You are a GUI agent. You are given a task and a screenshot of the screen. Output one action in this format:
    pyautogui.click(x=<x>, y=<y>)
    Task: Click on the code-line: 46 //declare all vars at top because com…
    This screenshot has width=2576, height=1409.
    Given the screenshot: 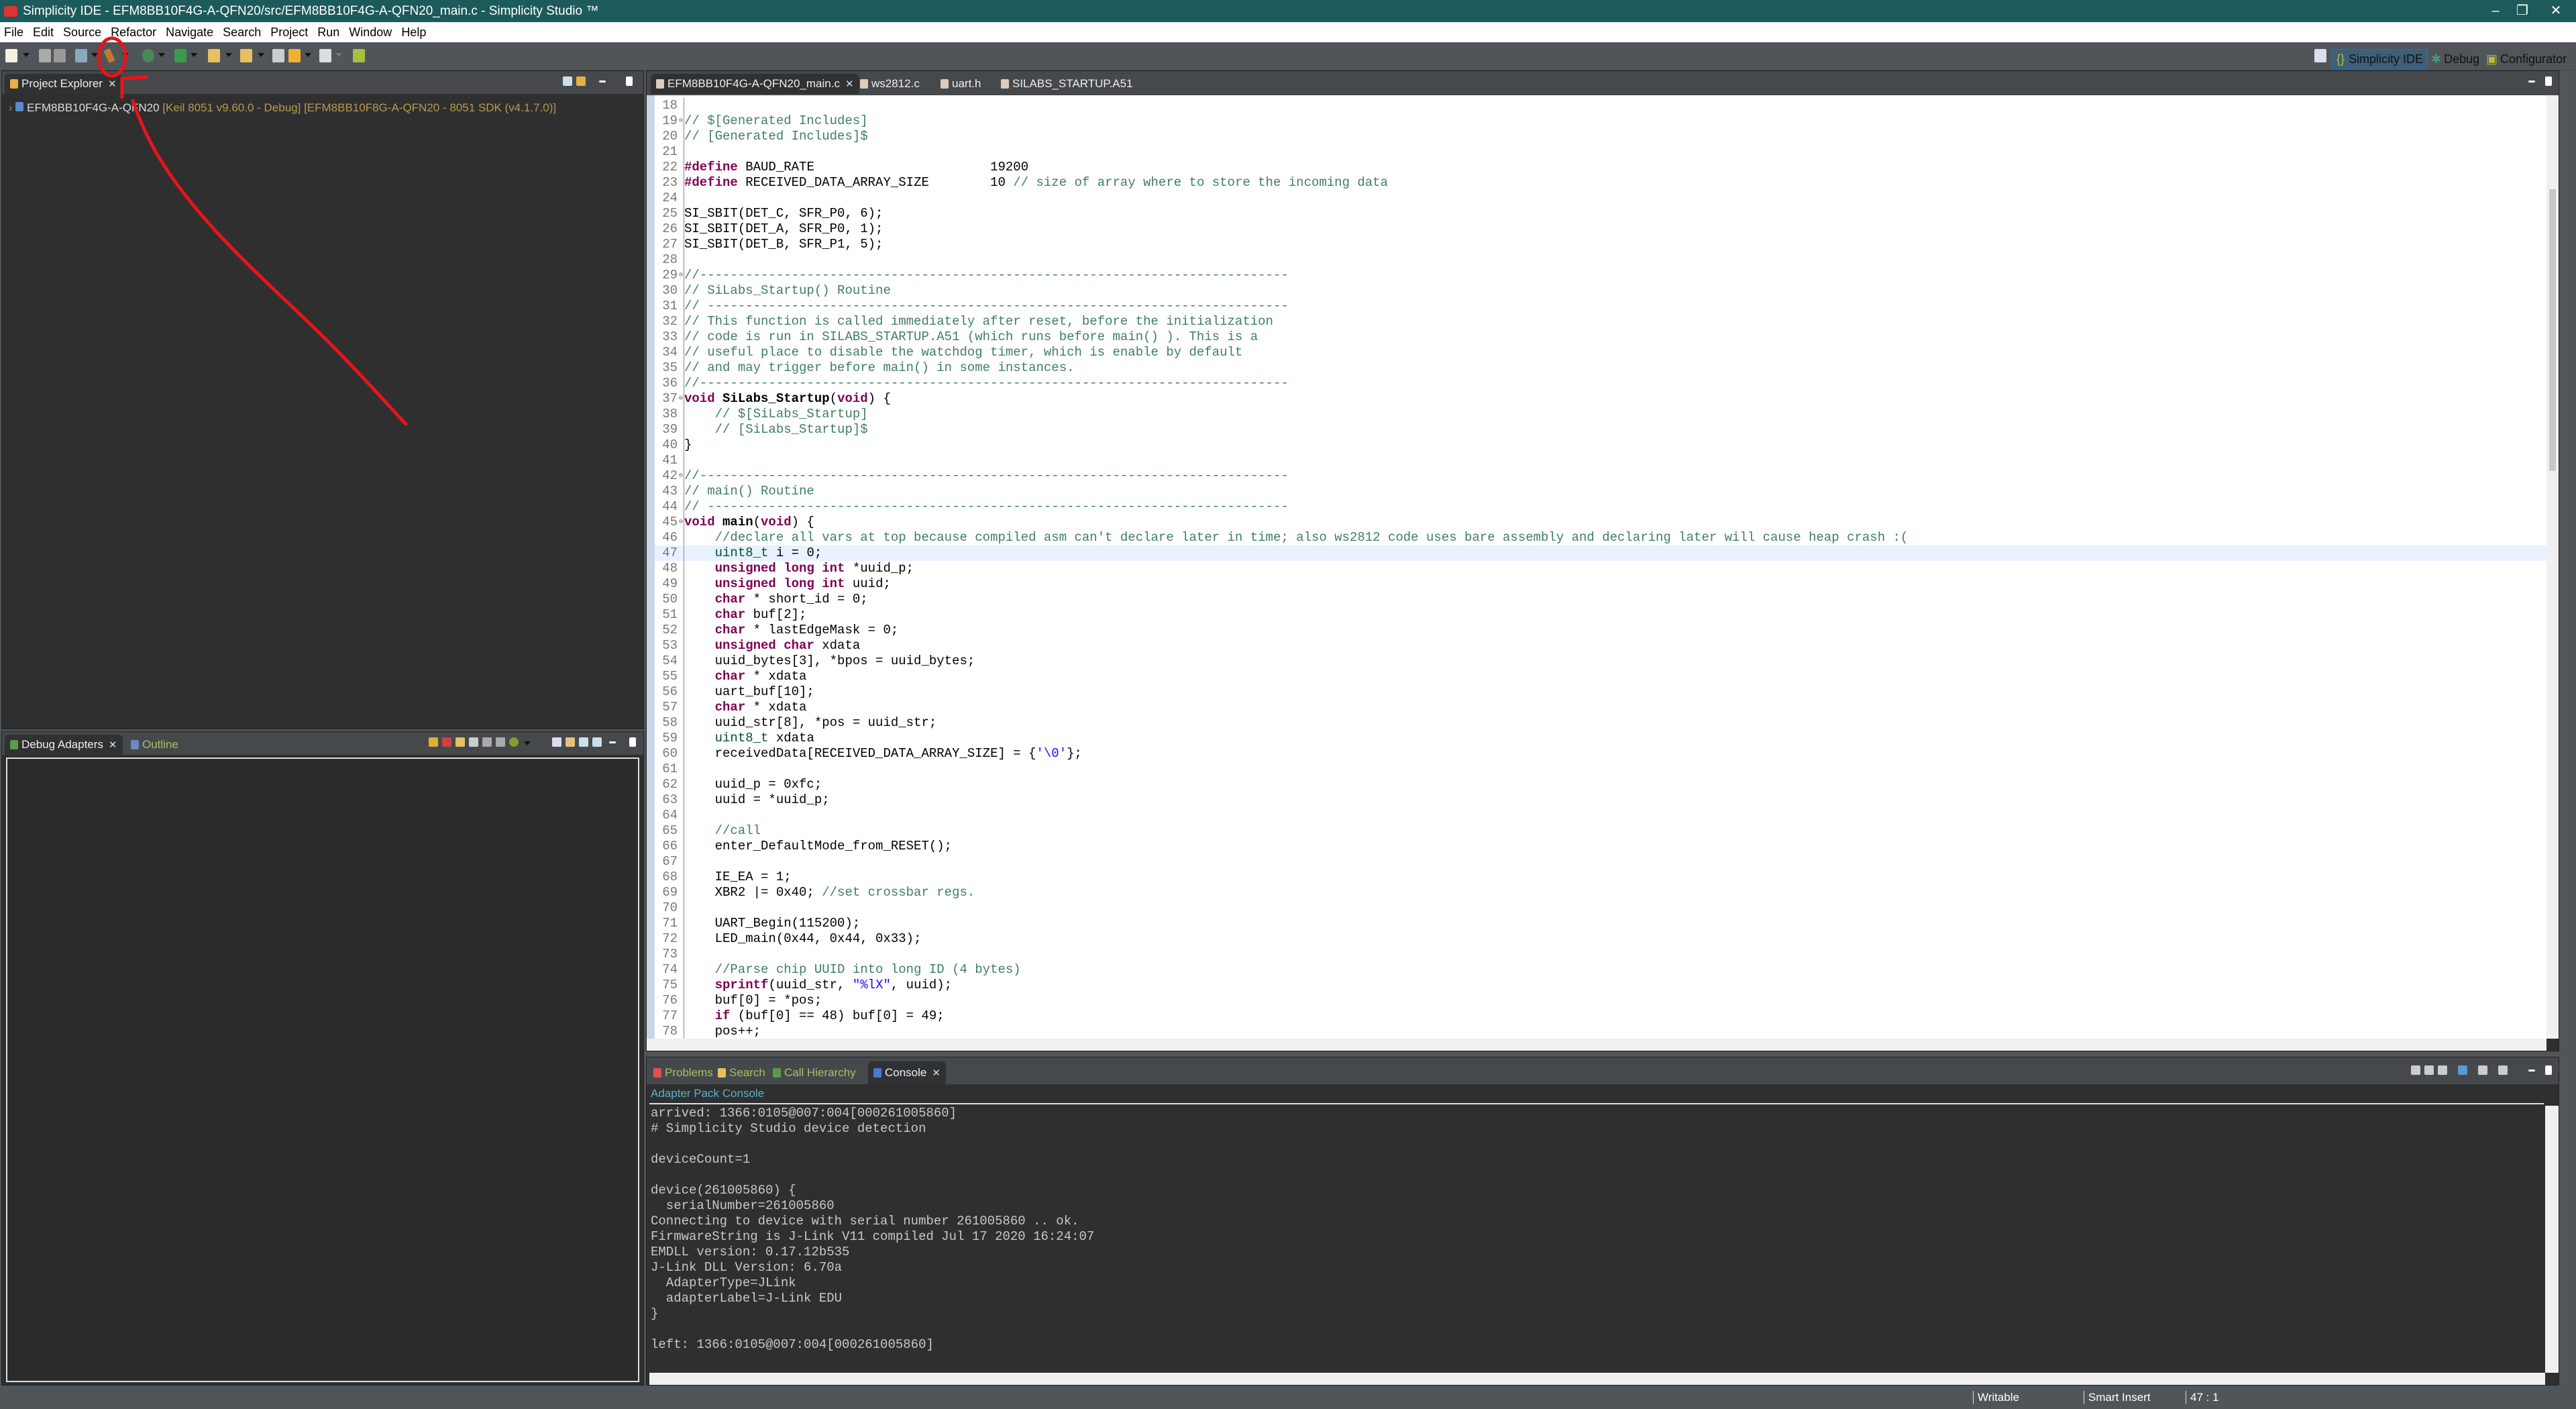 What is the action you would take?
    pyautogui.click(x=1600, y=537)
    